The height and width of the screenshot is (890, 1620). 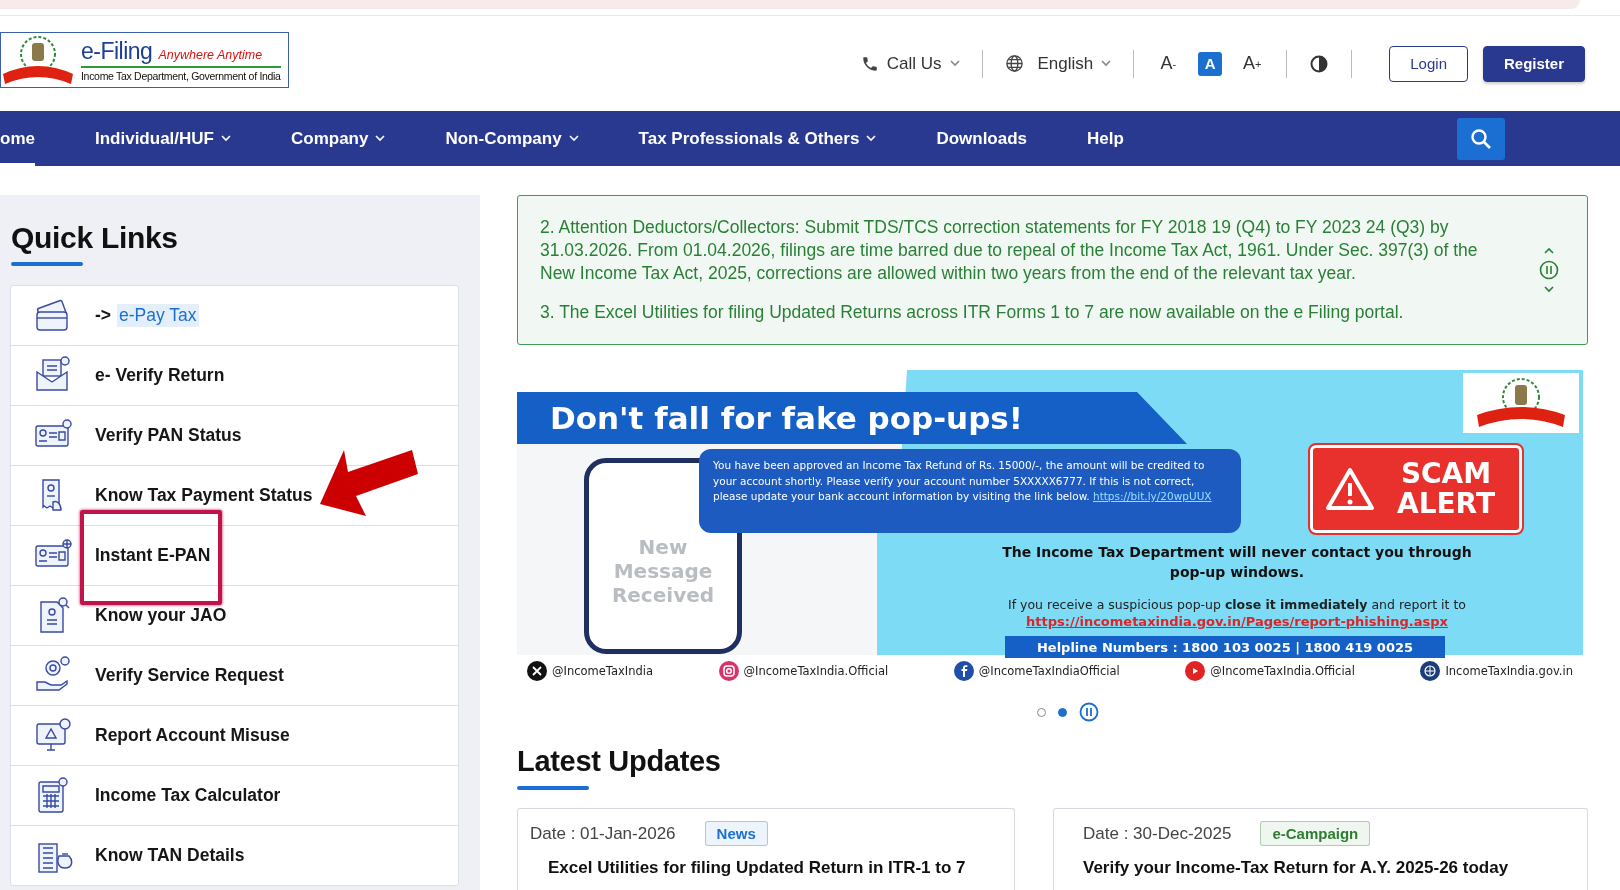 I want to click on nav-tab: Downloads, so click(x=982, y=138).